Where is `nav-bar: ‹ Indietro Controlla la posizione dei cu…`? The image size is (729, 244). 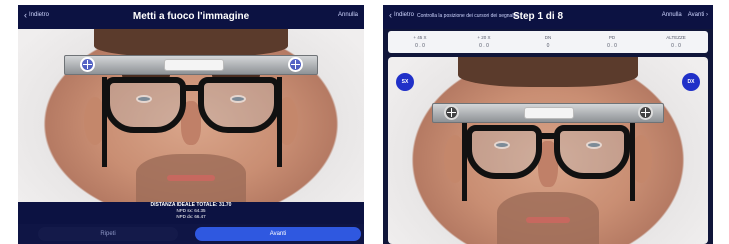
nav-bar: ‹ Indietro Controlla la posizione dei cu… is located at coordinates (548, 17).